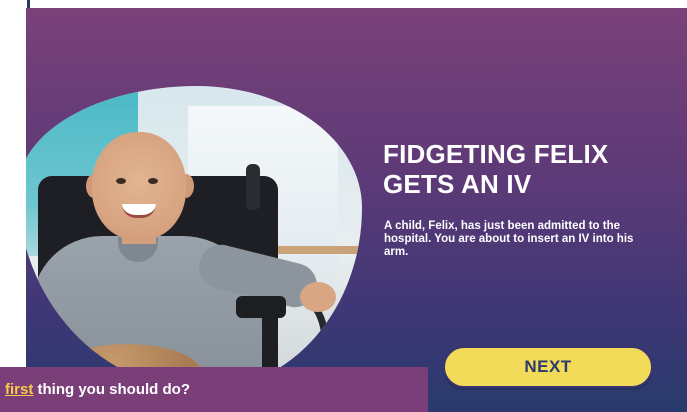 This screenshot has height=412, width=687. I want to click on question-text: thing you should do?, so click(111, 389).